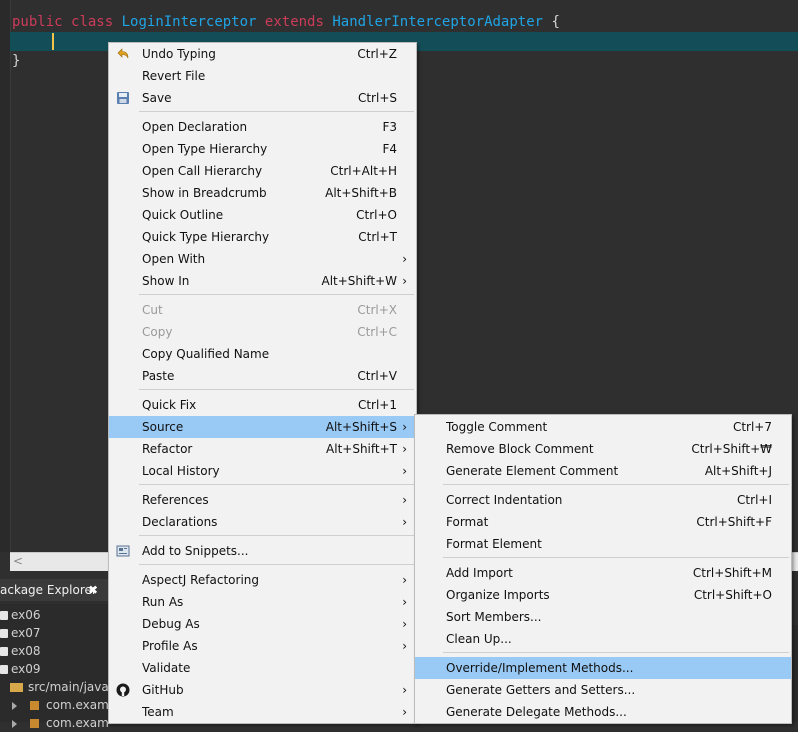 This screenshot has width=798, height=732. I want to click on menu-item-quick-fix: Quick Fix Ctrl+1, so click(262, 405).